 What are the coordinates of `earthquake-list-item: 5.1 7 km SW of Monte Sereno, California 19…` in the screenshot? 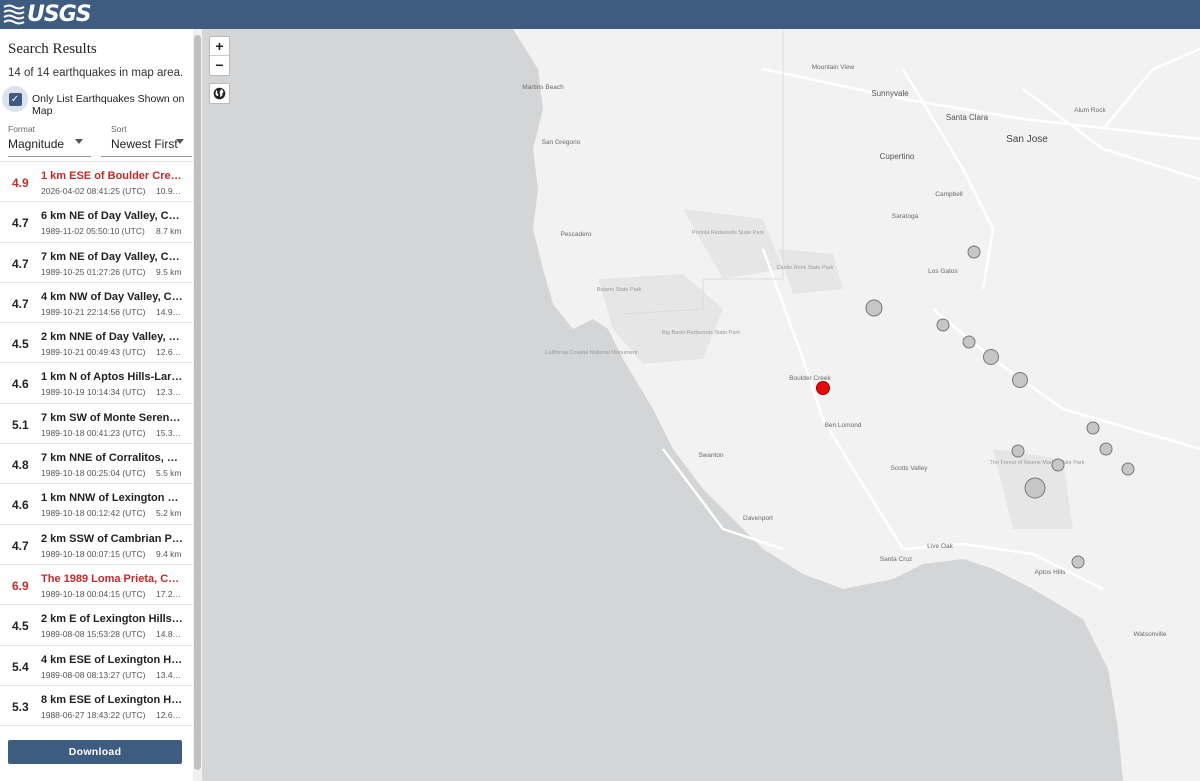 It's located at (96, 424).